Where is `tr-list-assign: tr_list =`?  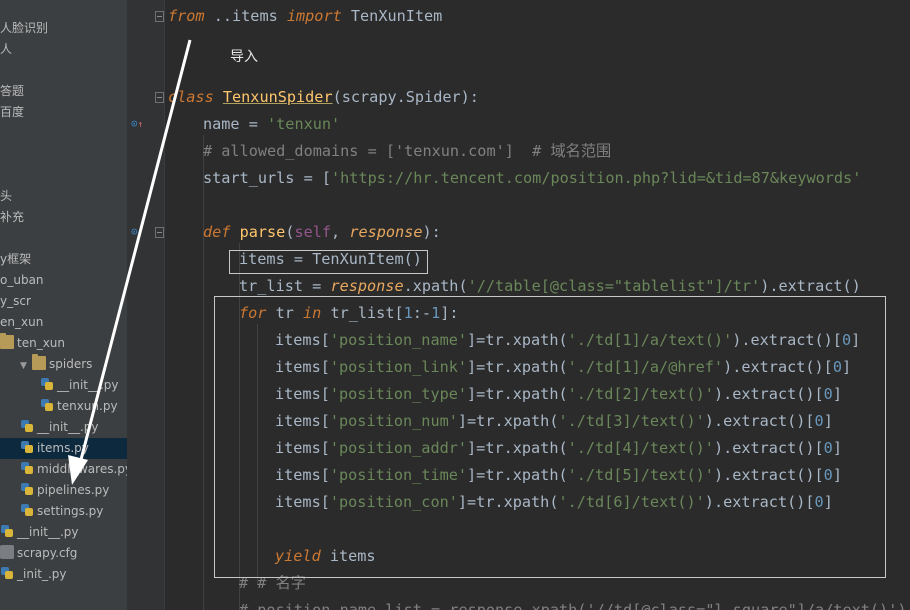
tr-list-assign: tr_list = is located at coordinates (285, 286).